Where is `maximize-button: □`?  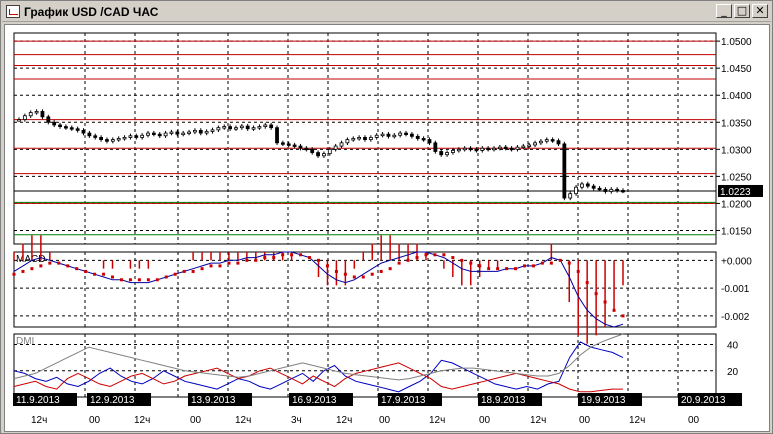 maximize-button: □ is located at coordinates (742, 11).